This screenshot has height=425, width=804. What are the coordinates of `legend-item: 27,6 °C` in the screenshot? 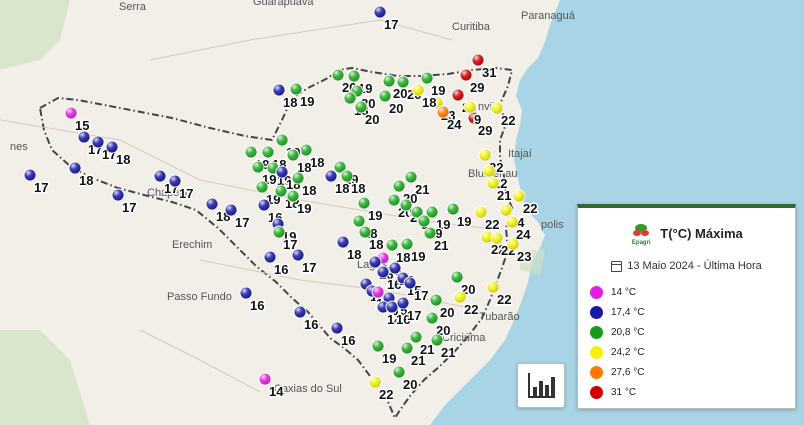 It's located at (686, 372).